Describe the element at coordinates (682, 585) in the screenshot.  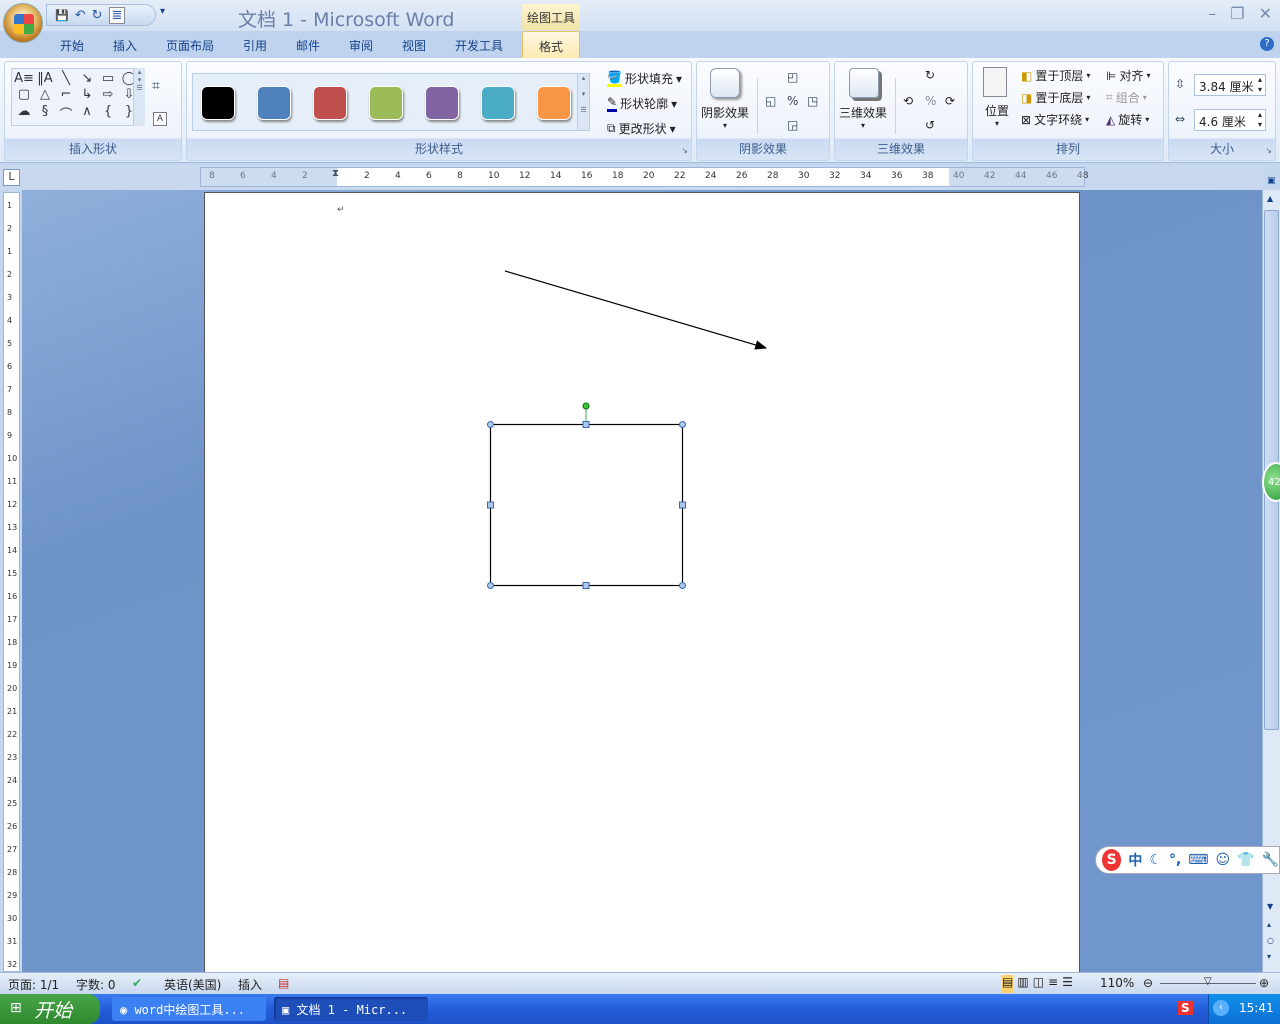
I see `resize-handle-se` at that location.